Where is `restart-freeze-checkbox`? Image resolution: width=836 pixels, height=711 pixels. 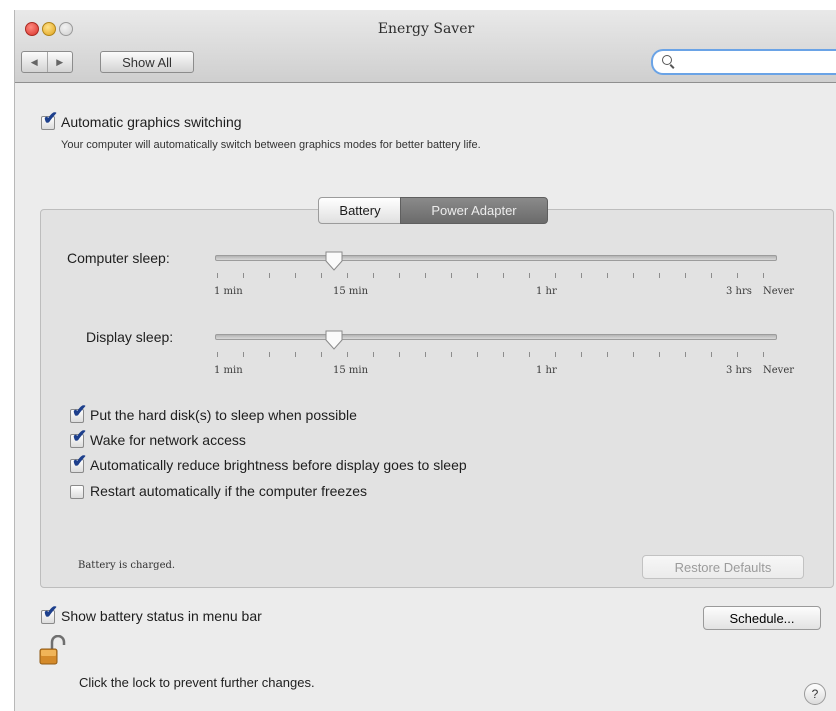 restart-freeze-checkbox is located at coordinates (77, 492).